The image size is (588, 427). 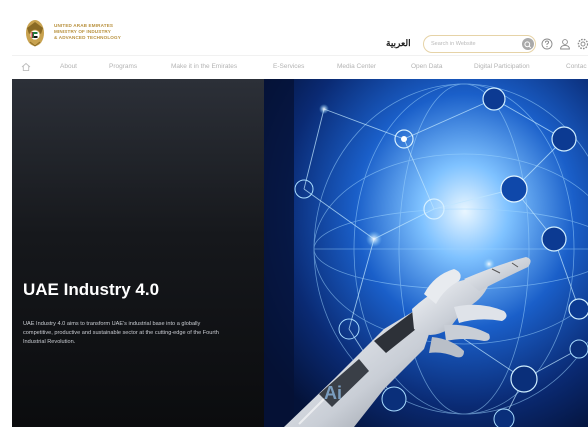 I want to click on nav-item-open-data: Open Data, so click(x=426, y=66).